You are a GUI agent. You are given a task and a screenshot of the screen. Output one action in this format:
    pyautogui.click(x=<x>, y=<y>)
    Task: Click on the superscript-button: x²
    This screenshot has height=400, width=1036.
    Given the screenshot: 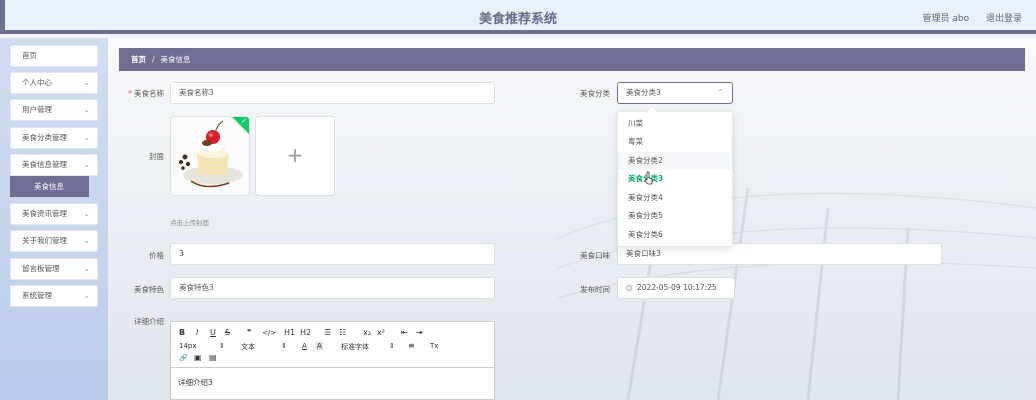 What is the action you would take?
    pyautogui.click(x=381, y=332)
    